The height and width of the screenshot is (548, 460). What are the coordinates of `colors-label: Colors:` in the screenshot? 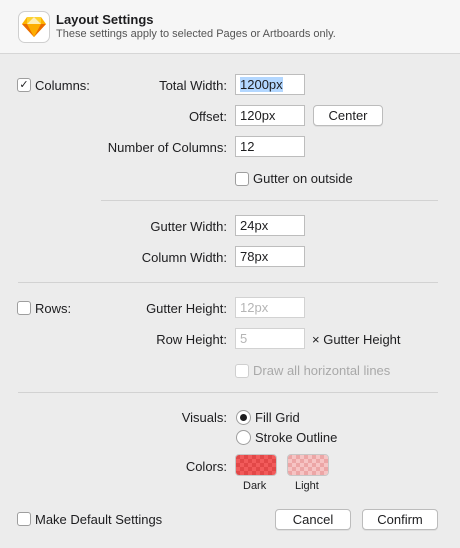 It's located at (206, 466).